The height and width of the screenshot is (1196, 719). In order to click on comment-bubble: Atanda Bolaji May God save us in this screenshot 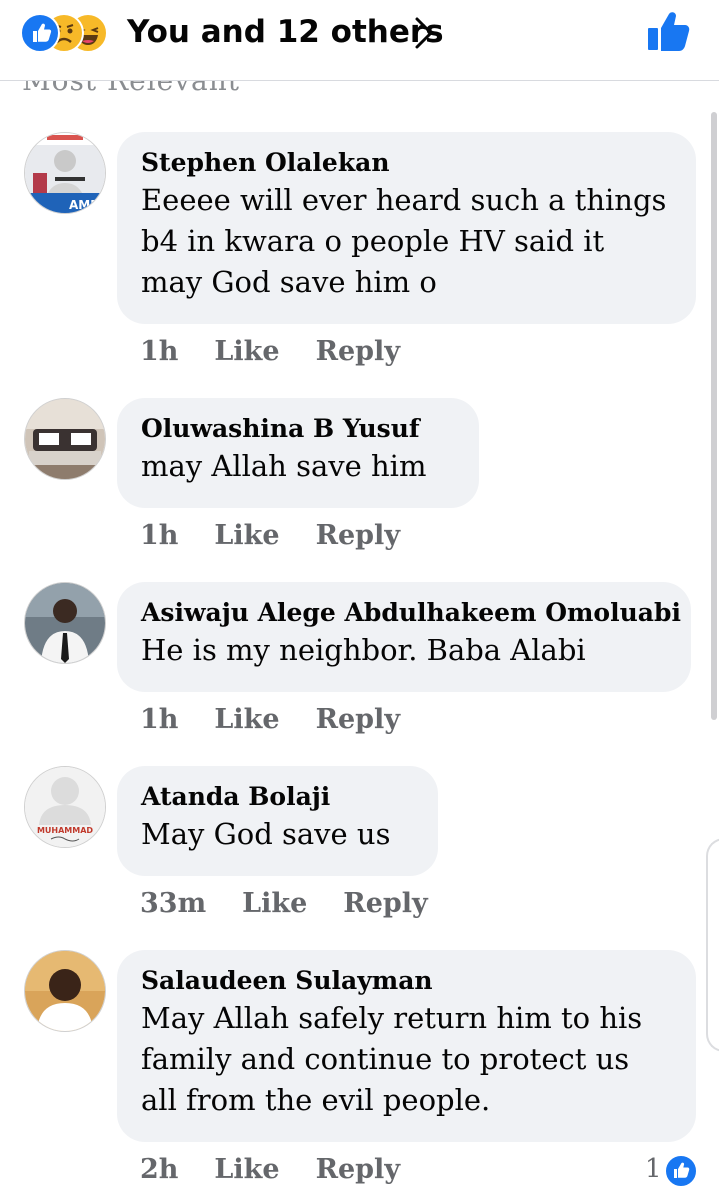, I will do `click(277, 821)`.